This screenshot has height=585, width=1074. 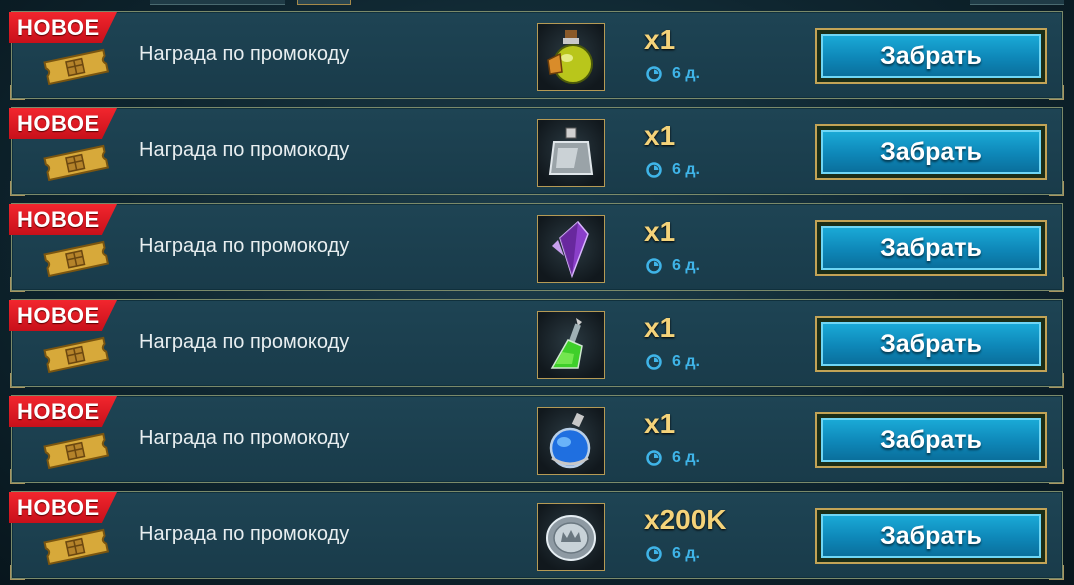 What do you see at coordinates (566, 343) in the screenshot?
I see `green-potion-icon` at bounding box center [566, 343].